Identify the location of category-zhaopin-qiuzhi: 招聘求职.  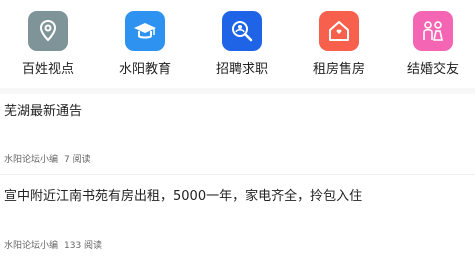
(242, 44).